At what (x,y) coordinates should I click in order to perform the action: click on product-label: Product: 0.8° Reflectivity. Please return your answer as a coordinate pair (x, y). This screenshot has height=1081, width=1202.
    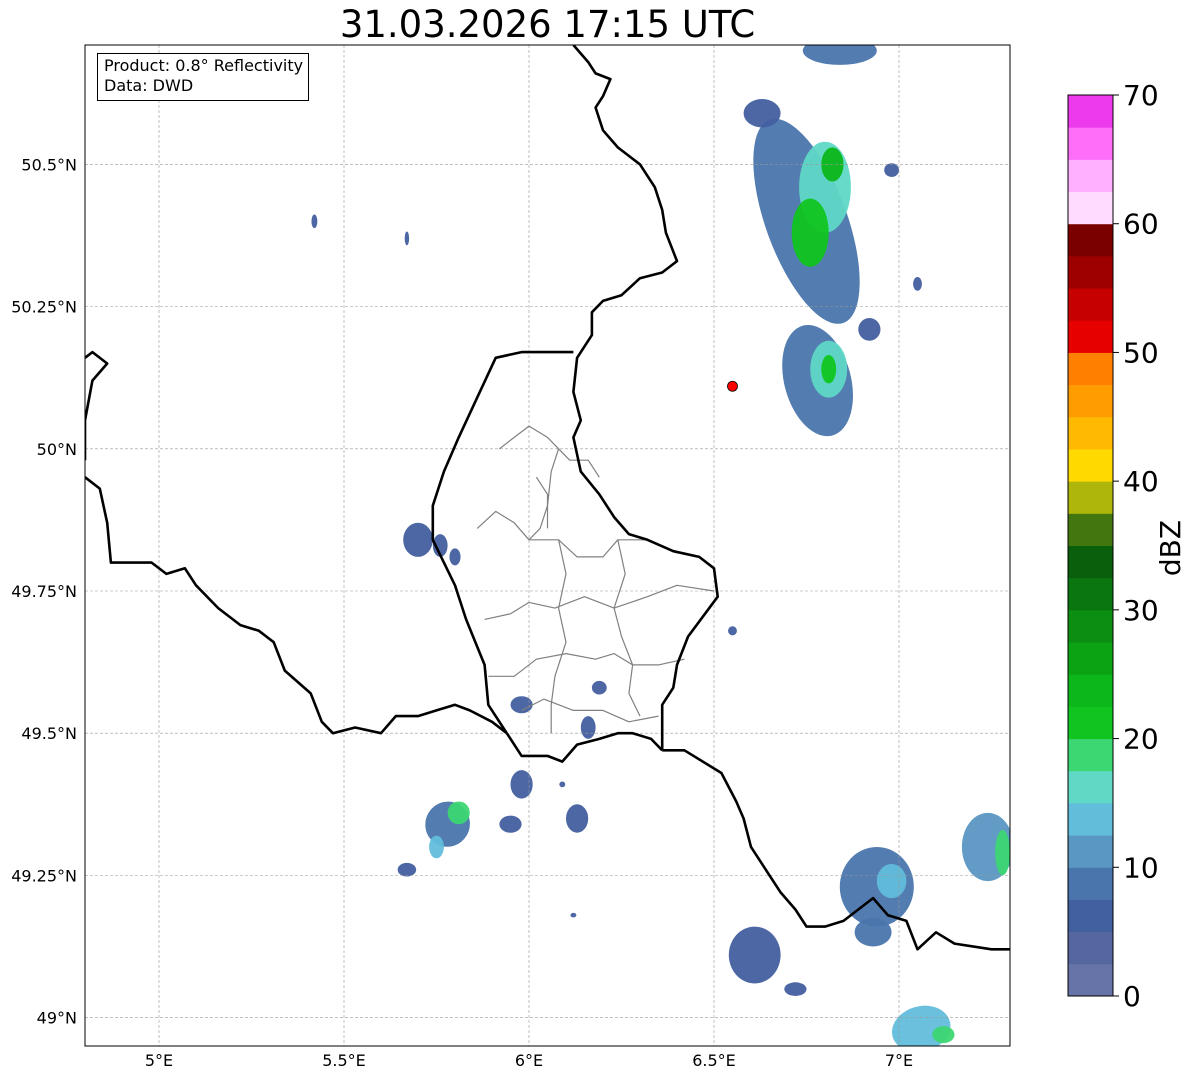
    Looking at the image, I should click on (204, 65).